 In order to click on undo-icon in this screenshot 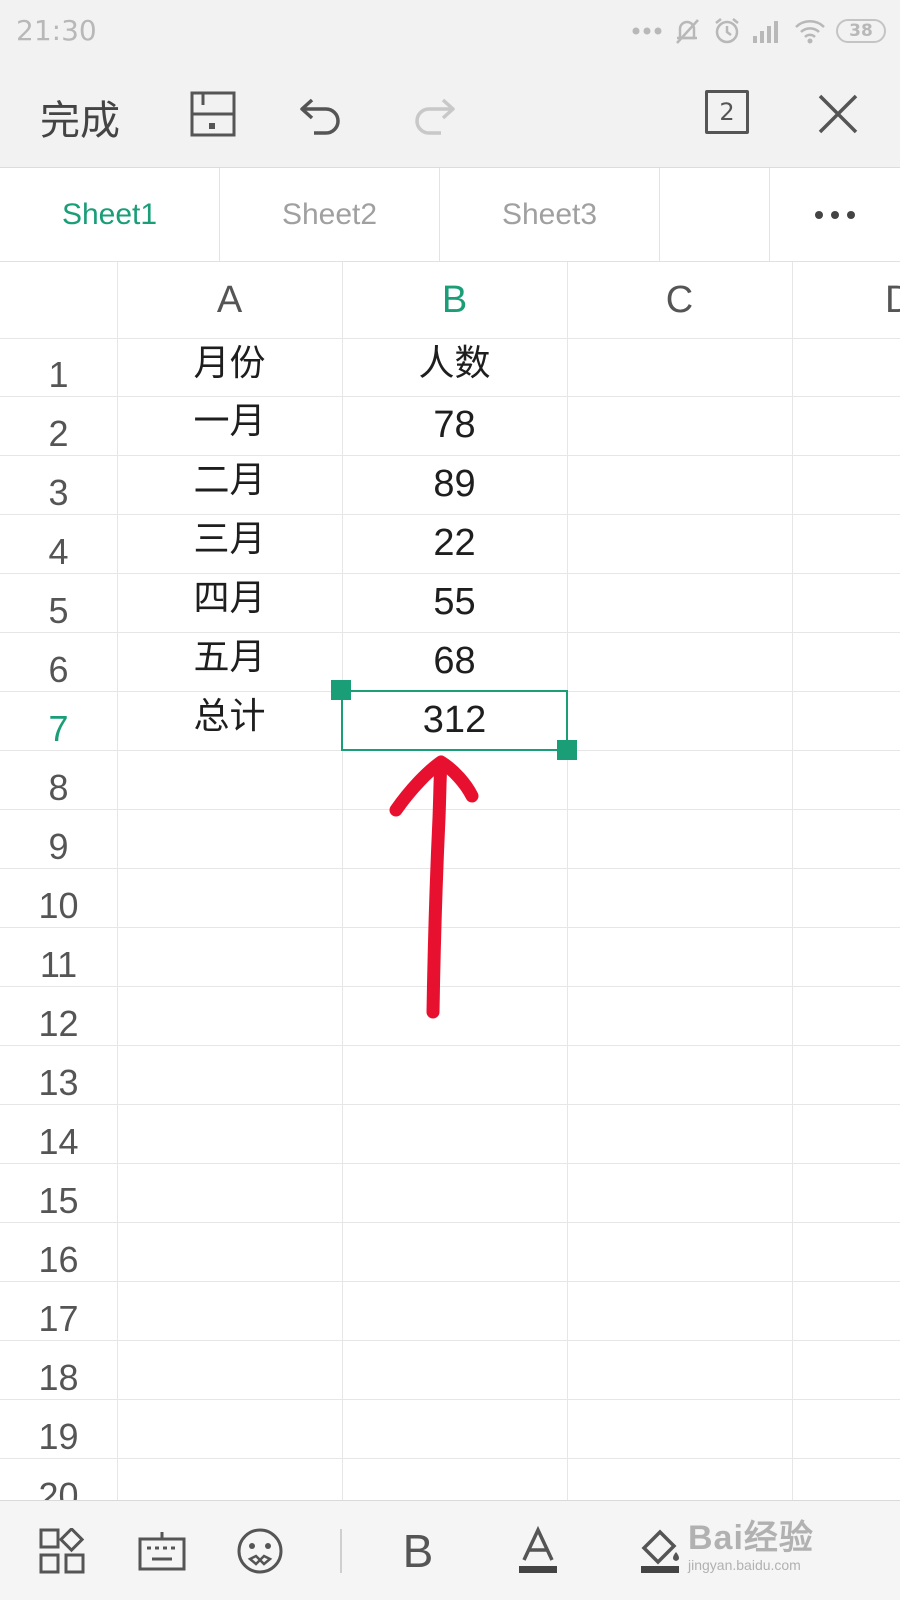, I will do `click(320, 116)`.